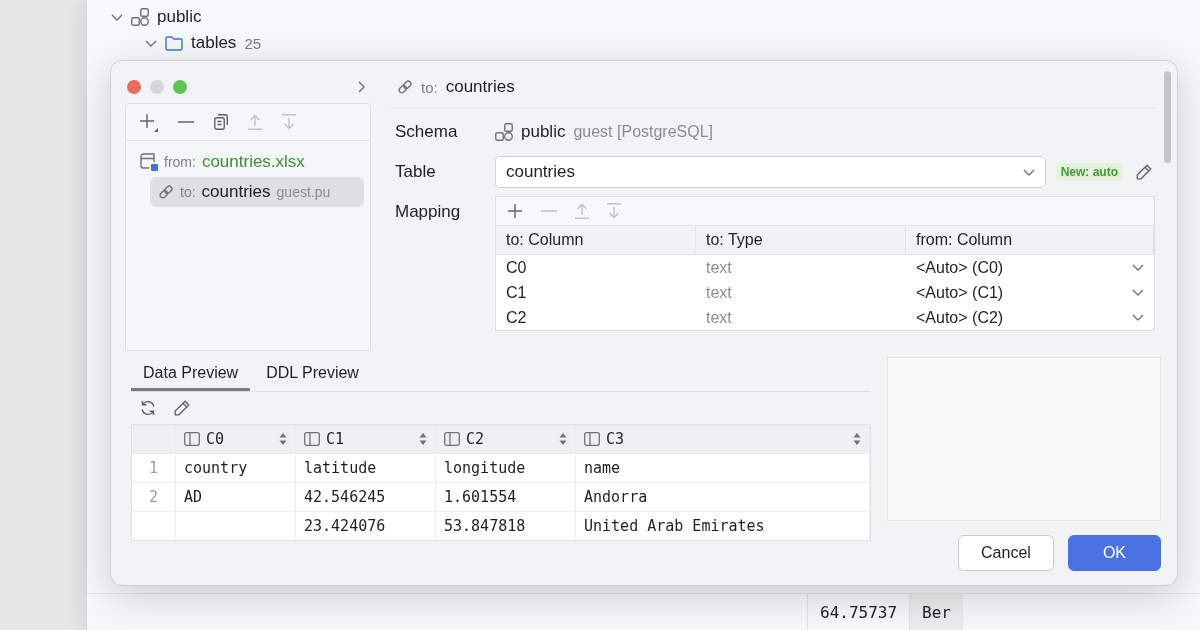 The image size is (1200, 630). I want to click on item-prefix: from:, so click(180, 162).